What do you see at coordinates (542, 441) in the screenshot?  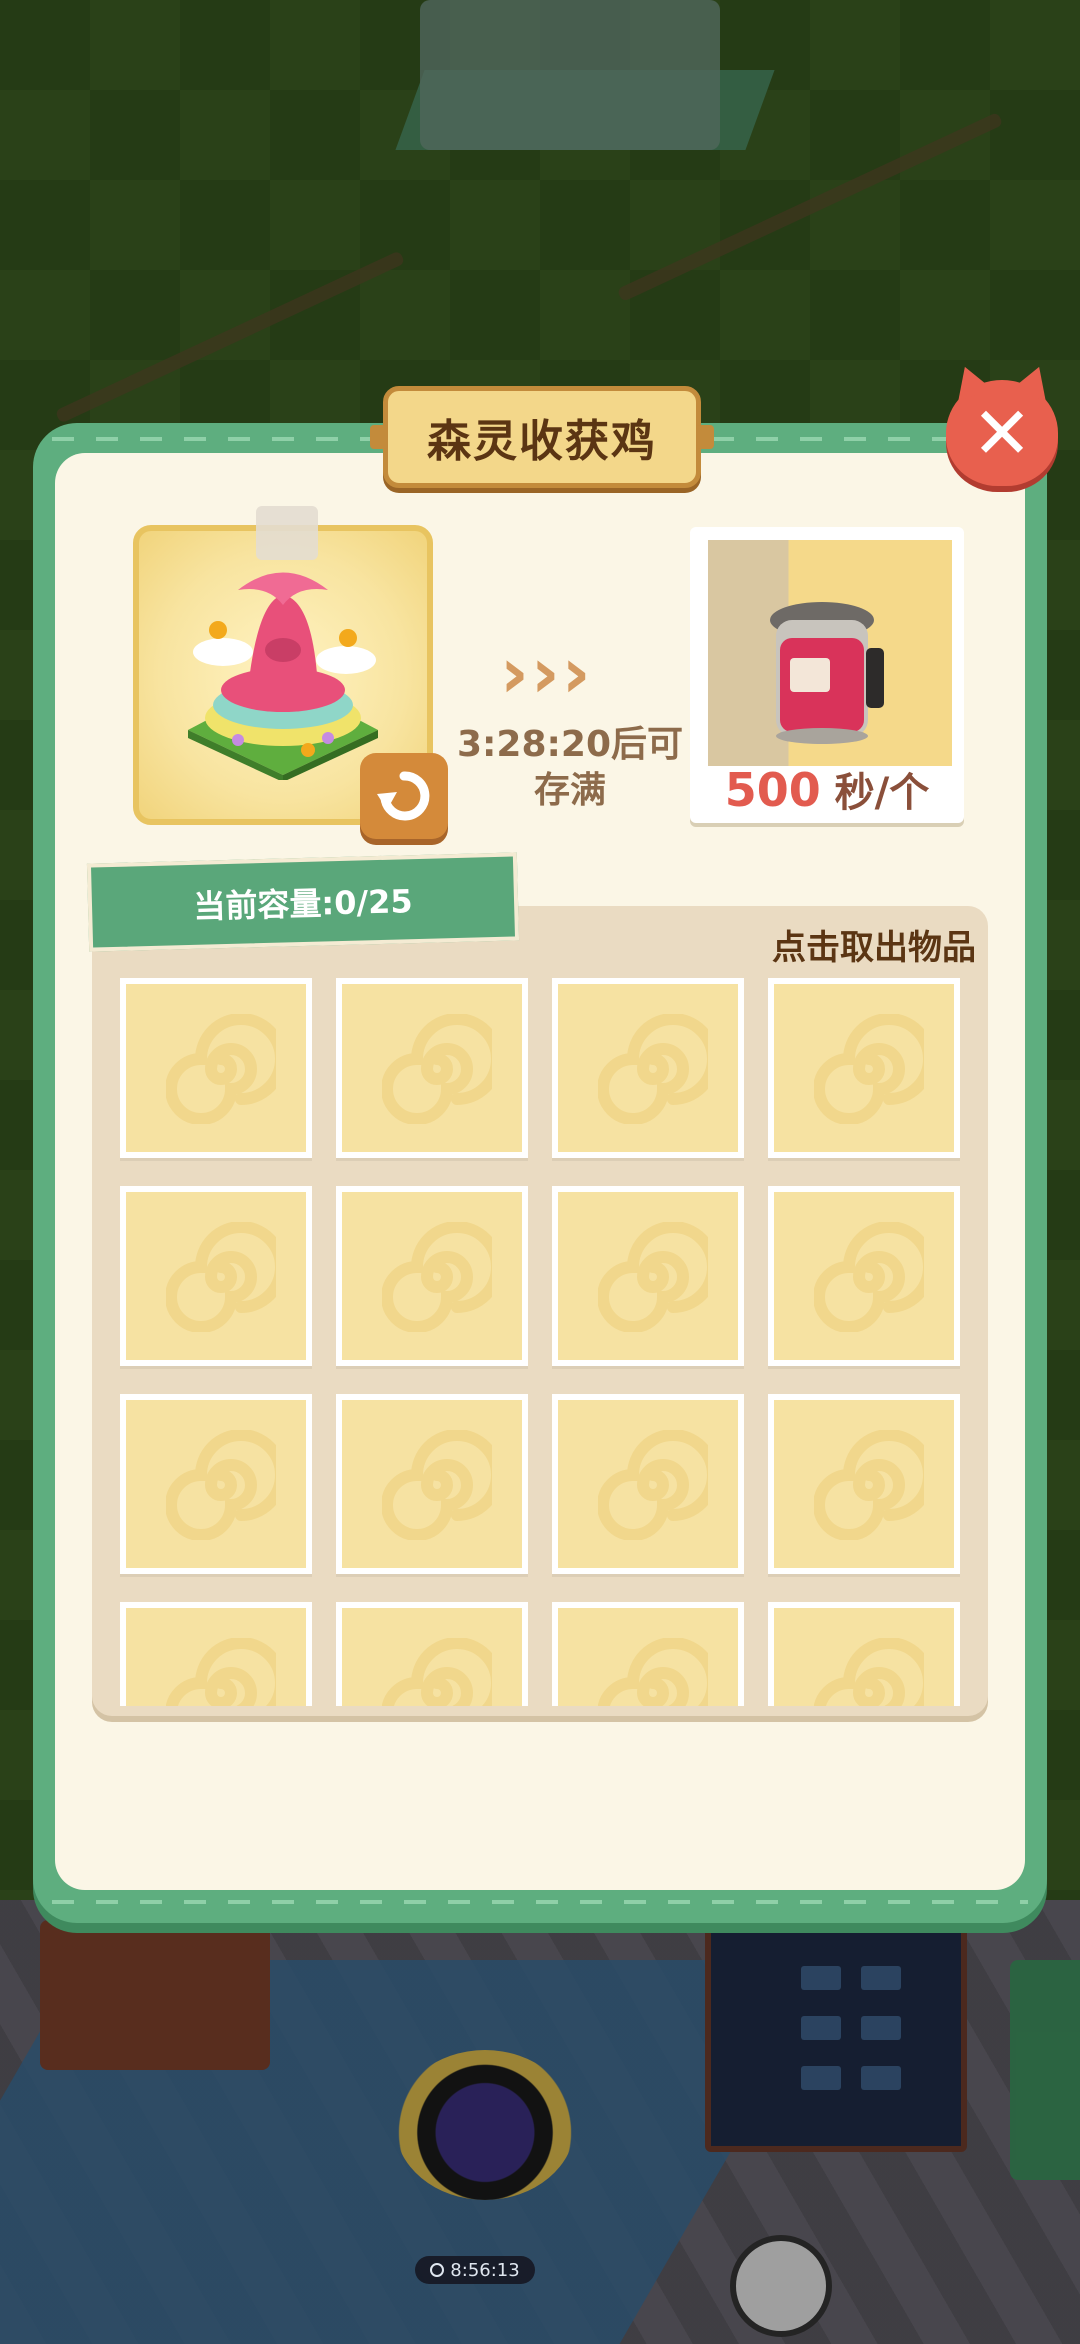 I see `dialog-title: 森灵收获鸡` at bounding box center [542, 441].